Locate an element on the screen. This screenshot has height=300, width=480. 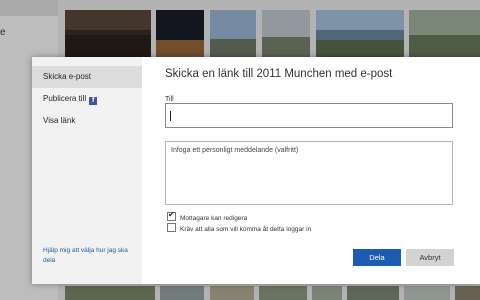
share-button: Dela is located at coordinates (377, 257).